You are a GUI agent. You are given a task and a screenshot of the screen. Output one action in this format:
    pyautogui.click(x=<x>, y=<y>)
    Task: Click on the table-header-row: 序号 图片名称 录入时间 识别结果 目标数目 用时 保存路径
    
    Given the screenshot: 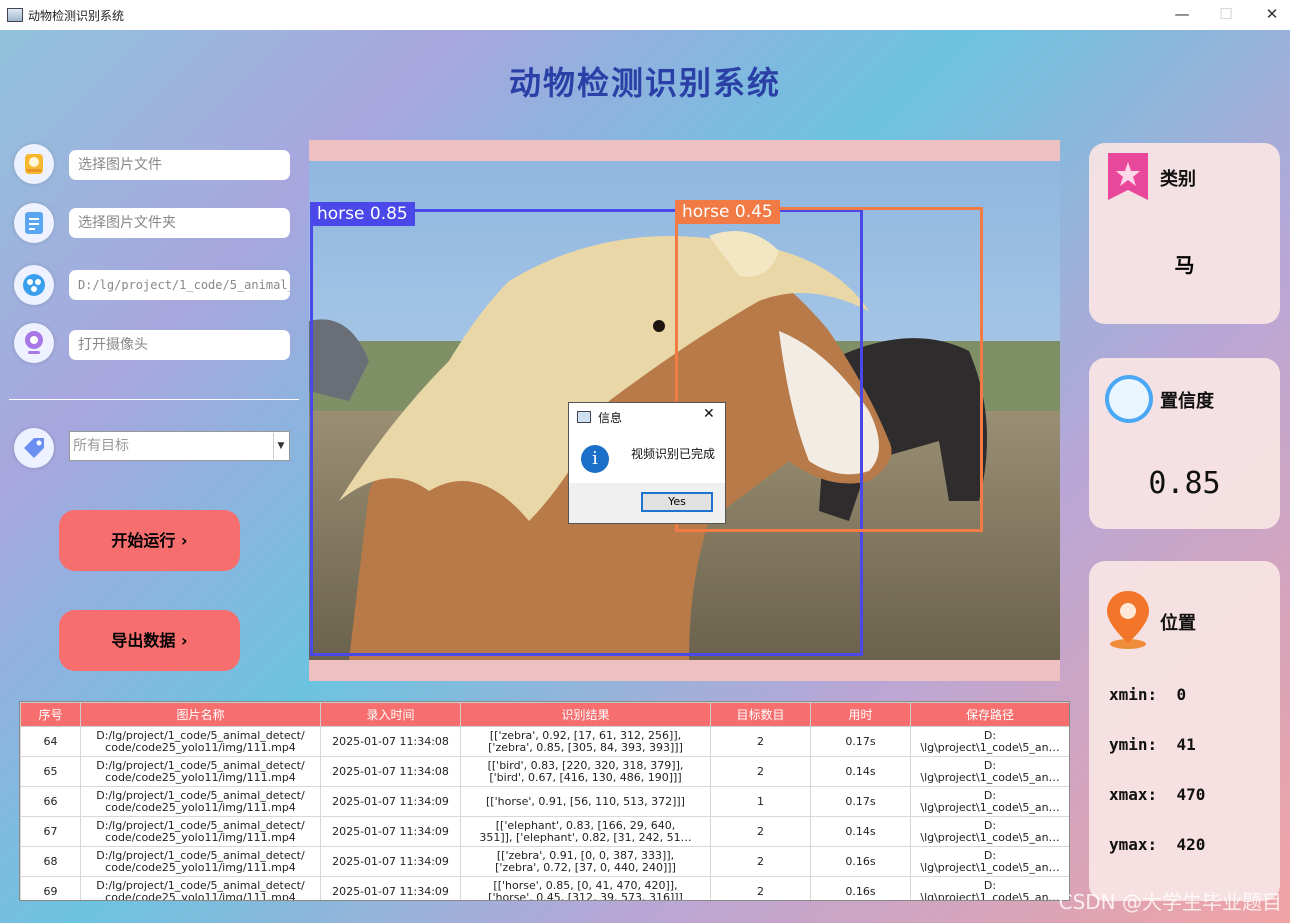 What is the action you would take?
    pyautogui.click(x=544, y=714)
    